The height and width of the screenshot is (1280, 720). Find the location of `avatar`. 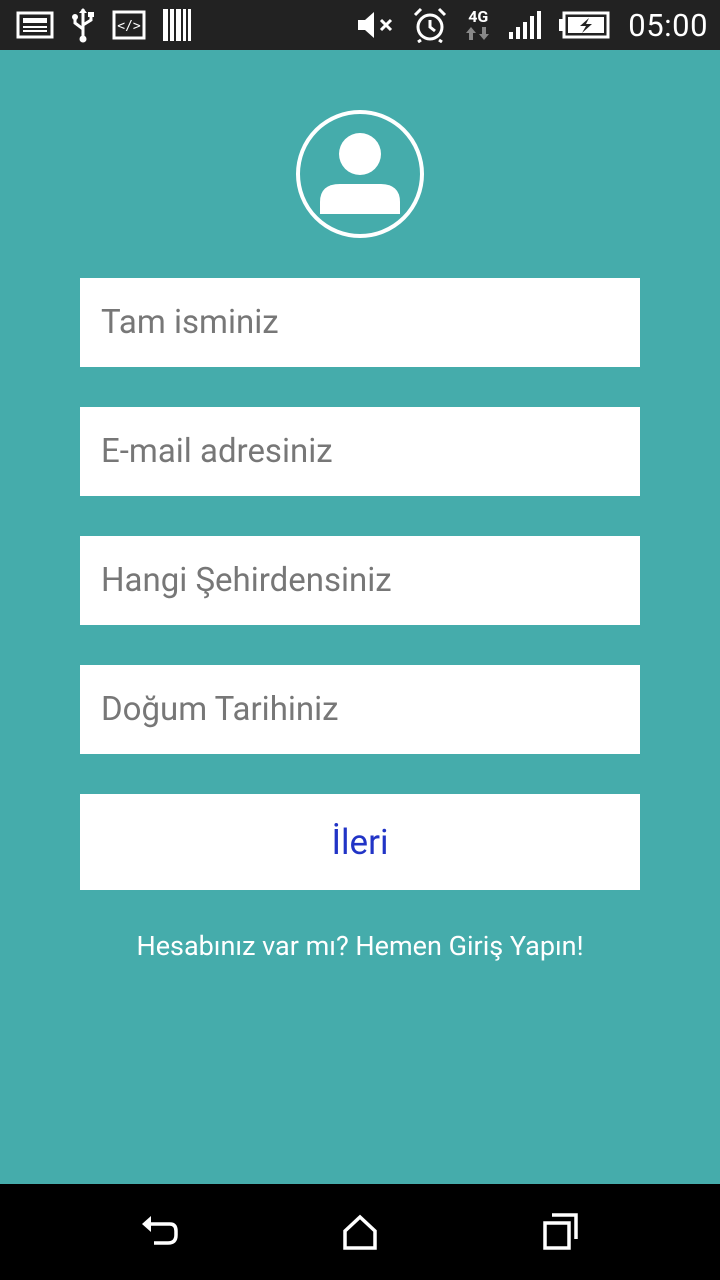

avatar is located at coordinates (360, 174).